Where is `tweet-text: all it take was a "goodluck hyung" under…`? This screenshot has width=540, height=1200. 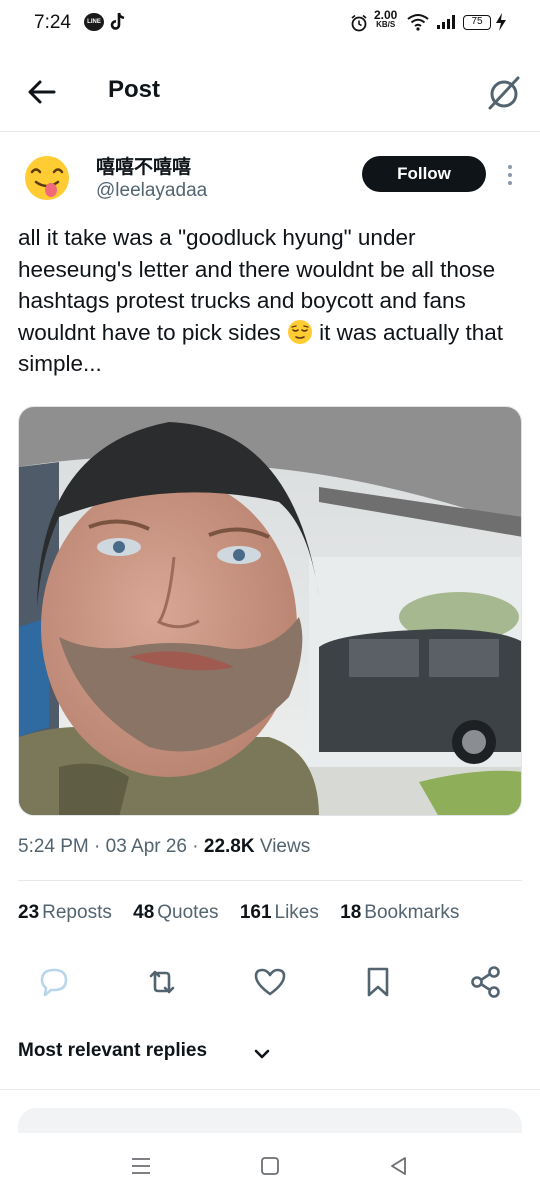
tweet-text: all it take was a "goodluck hyung" under… is located at coordinates (270, 301).